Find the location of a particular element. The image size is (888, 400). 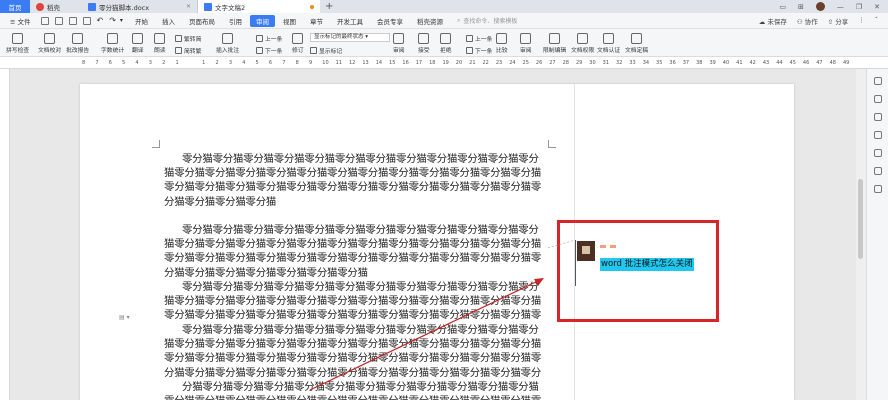

paragraph-menu-icon: ▤ ▾ is located at coordinates (124, 317).